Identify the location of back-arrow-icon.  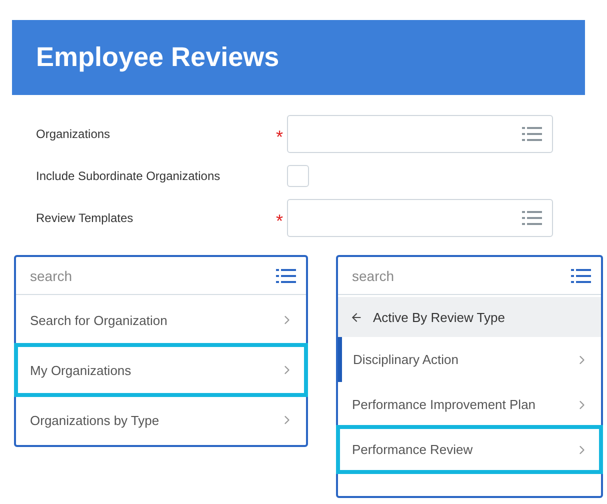
(356, 317).